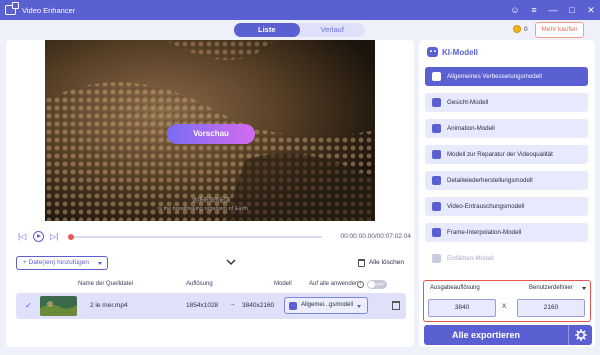 The height and width of the screenshot is (355, 600). What do you see at coordinates (486, 335) in the screenshot?
I see `export-all-label: Alle exportieren` at bounding box center [486, 335].